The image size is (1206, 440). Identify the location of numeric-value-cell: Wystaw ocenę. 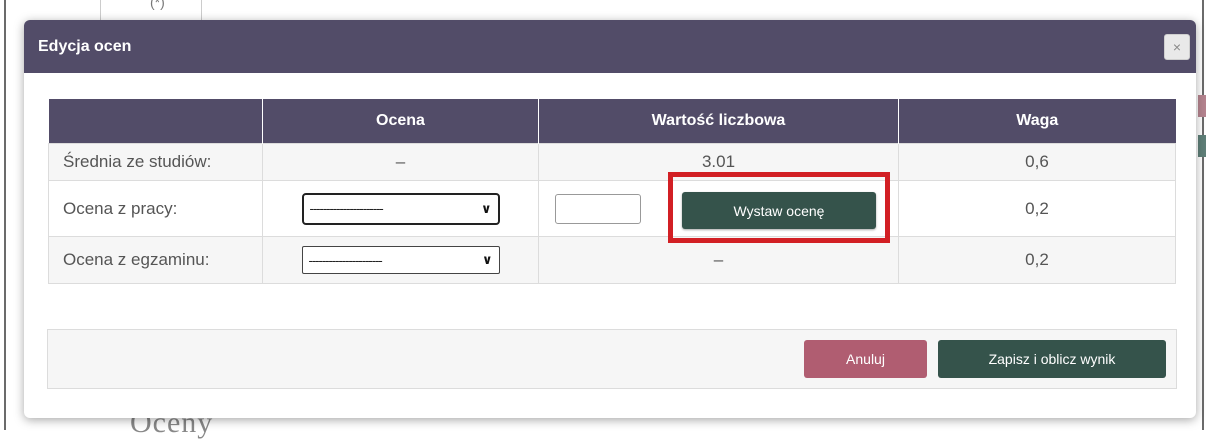
(718, 207).